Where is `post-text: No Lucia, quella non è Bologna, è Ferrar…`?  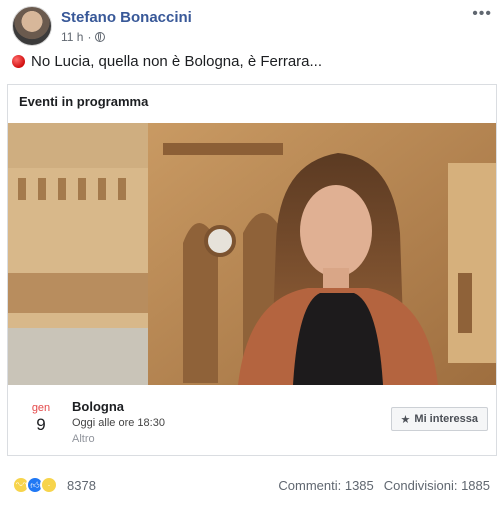 post-text: No Lucia, quella non è Bologna, è Ferrar… is located at coordinates (167, 61).